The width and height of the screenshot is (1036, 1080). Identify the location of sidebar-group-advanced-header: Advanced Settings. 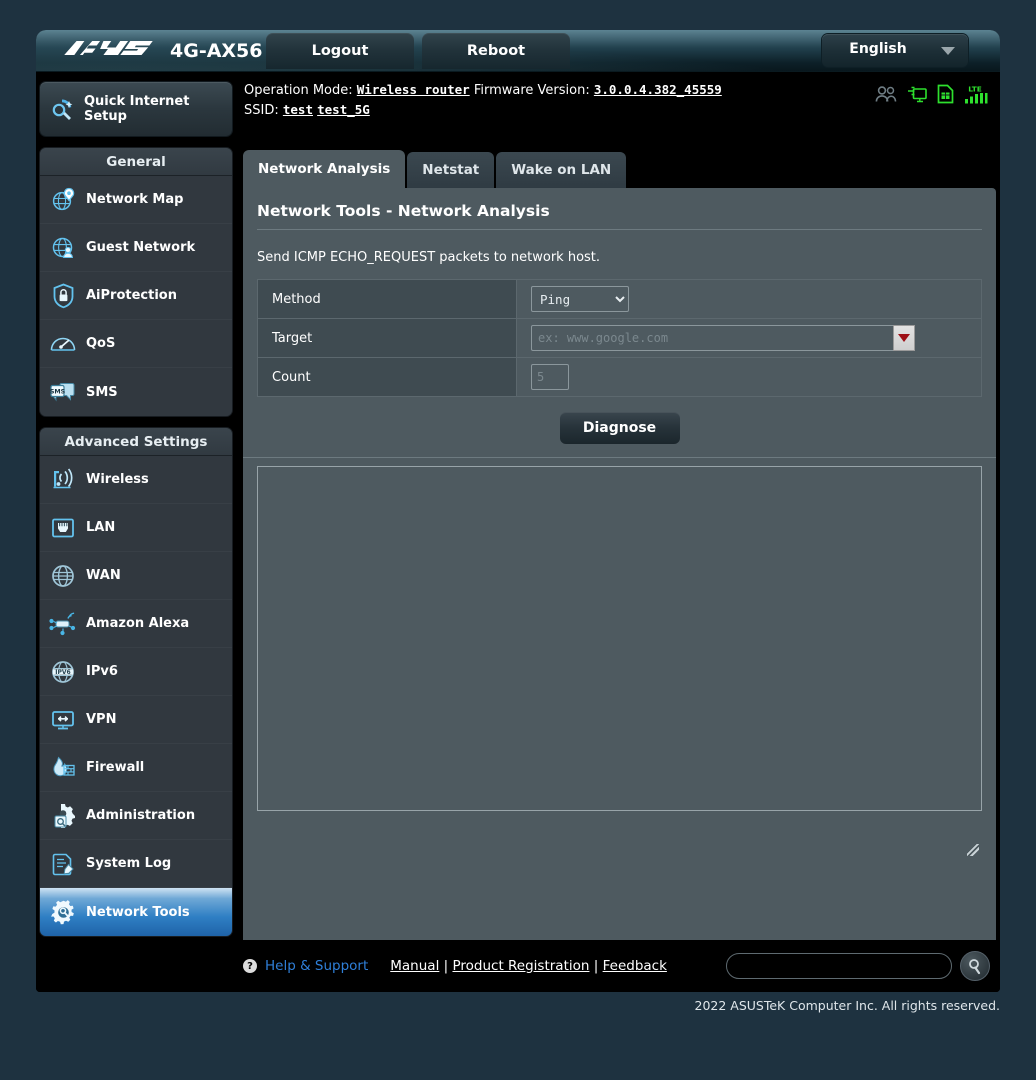
(136, 442).